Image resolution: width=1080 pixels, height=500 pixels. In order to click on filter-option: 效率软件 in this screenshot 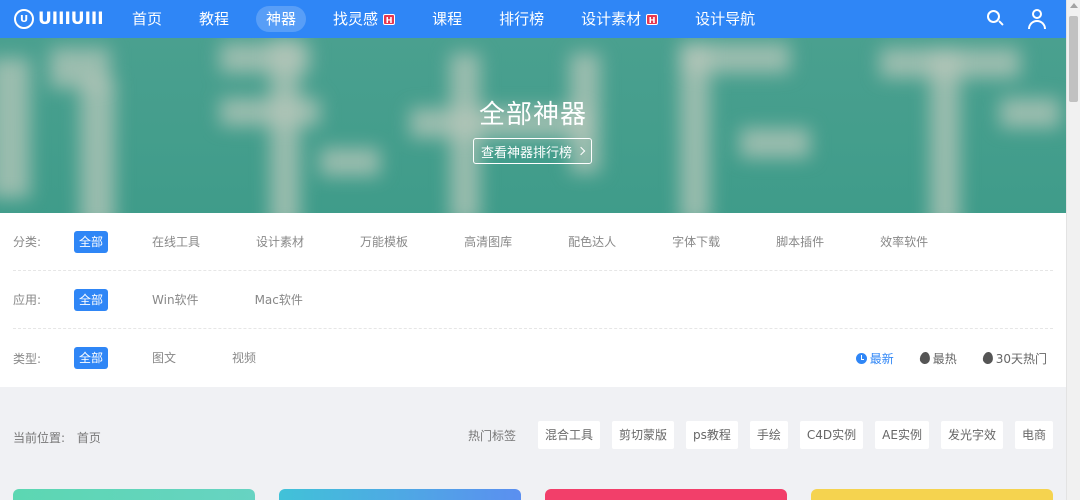, I will do `click(904, 242)`.